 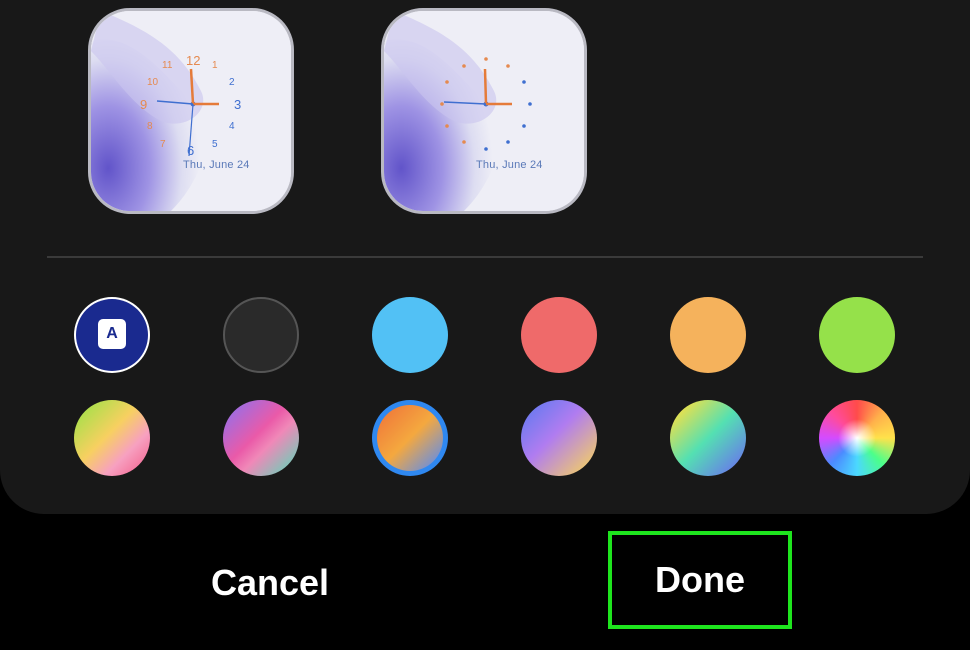 What do you see at coordinates (857, 438) in the screenshot?
I see `color-gradient-rainbow-swatch` at bounding box center [857, 438].